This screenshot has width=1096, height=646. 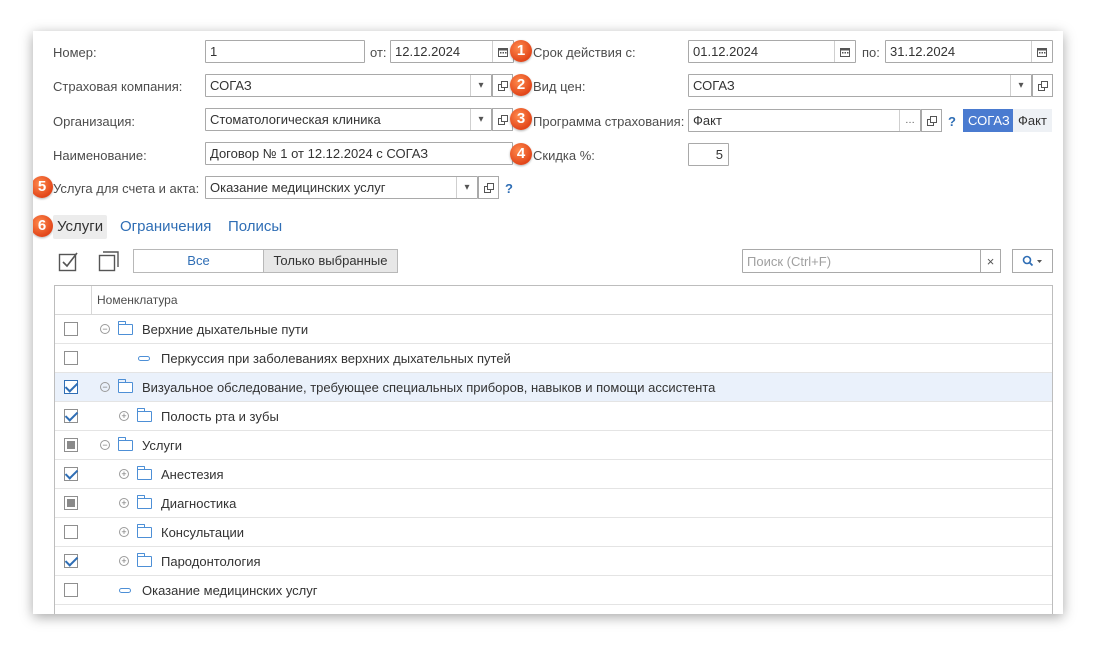 What do you see at coordinates (553, 474) in the screenshot?
I see `table-row: + Анестезия` at bounding box center [553, 474].